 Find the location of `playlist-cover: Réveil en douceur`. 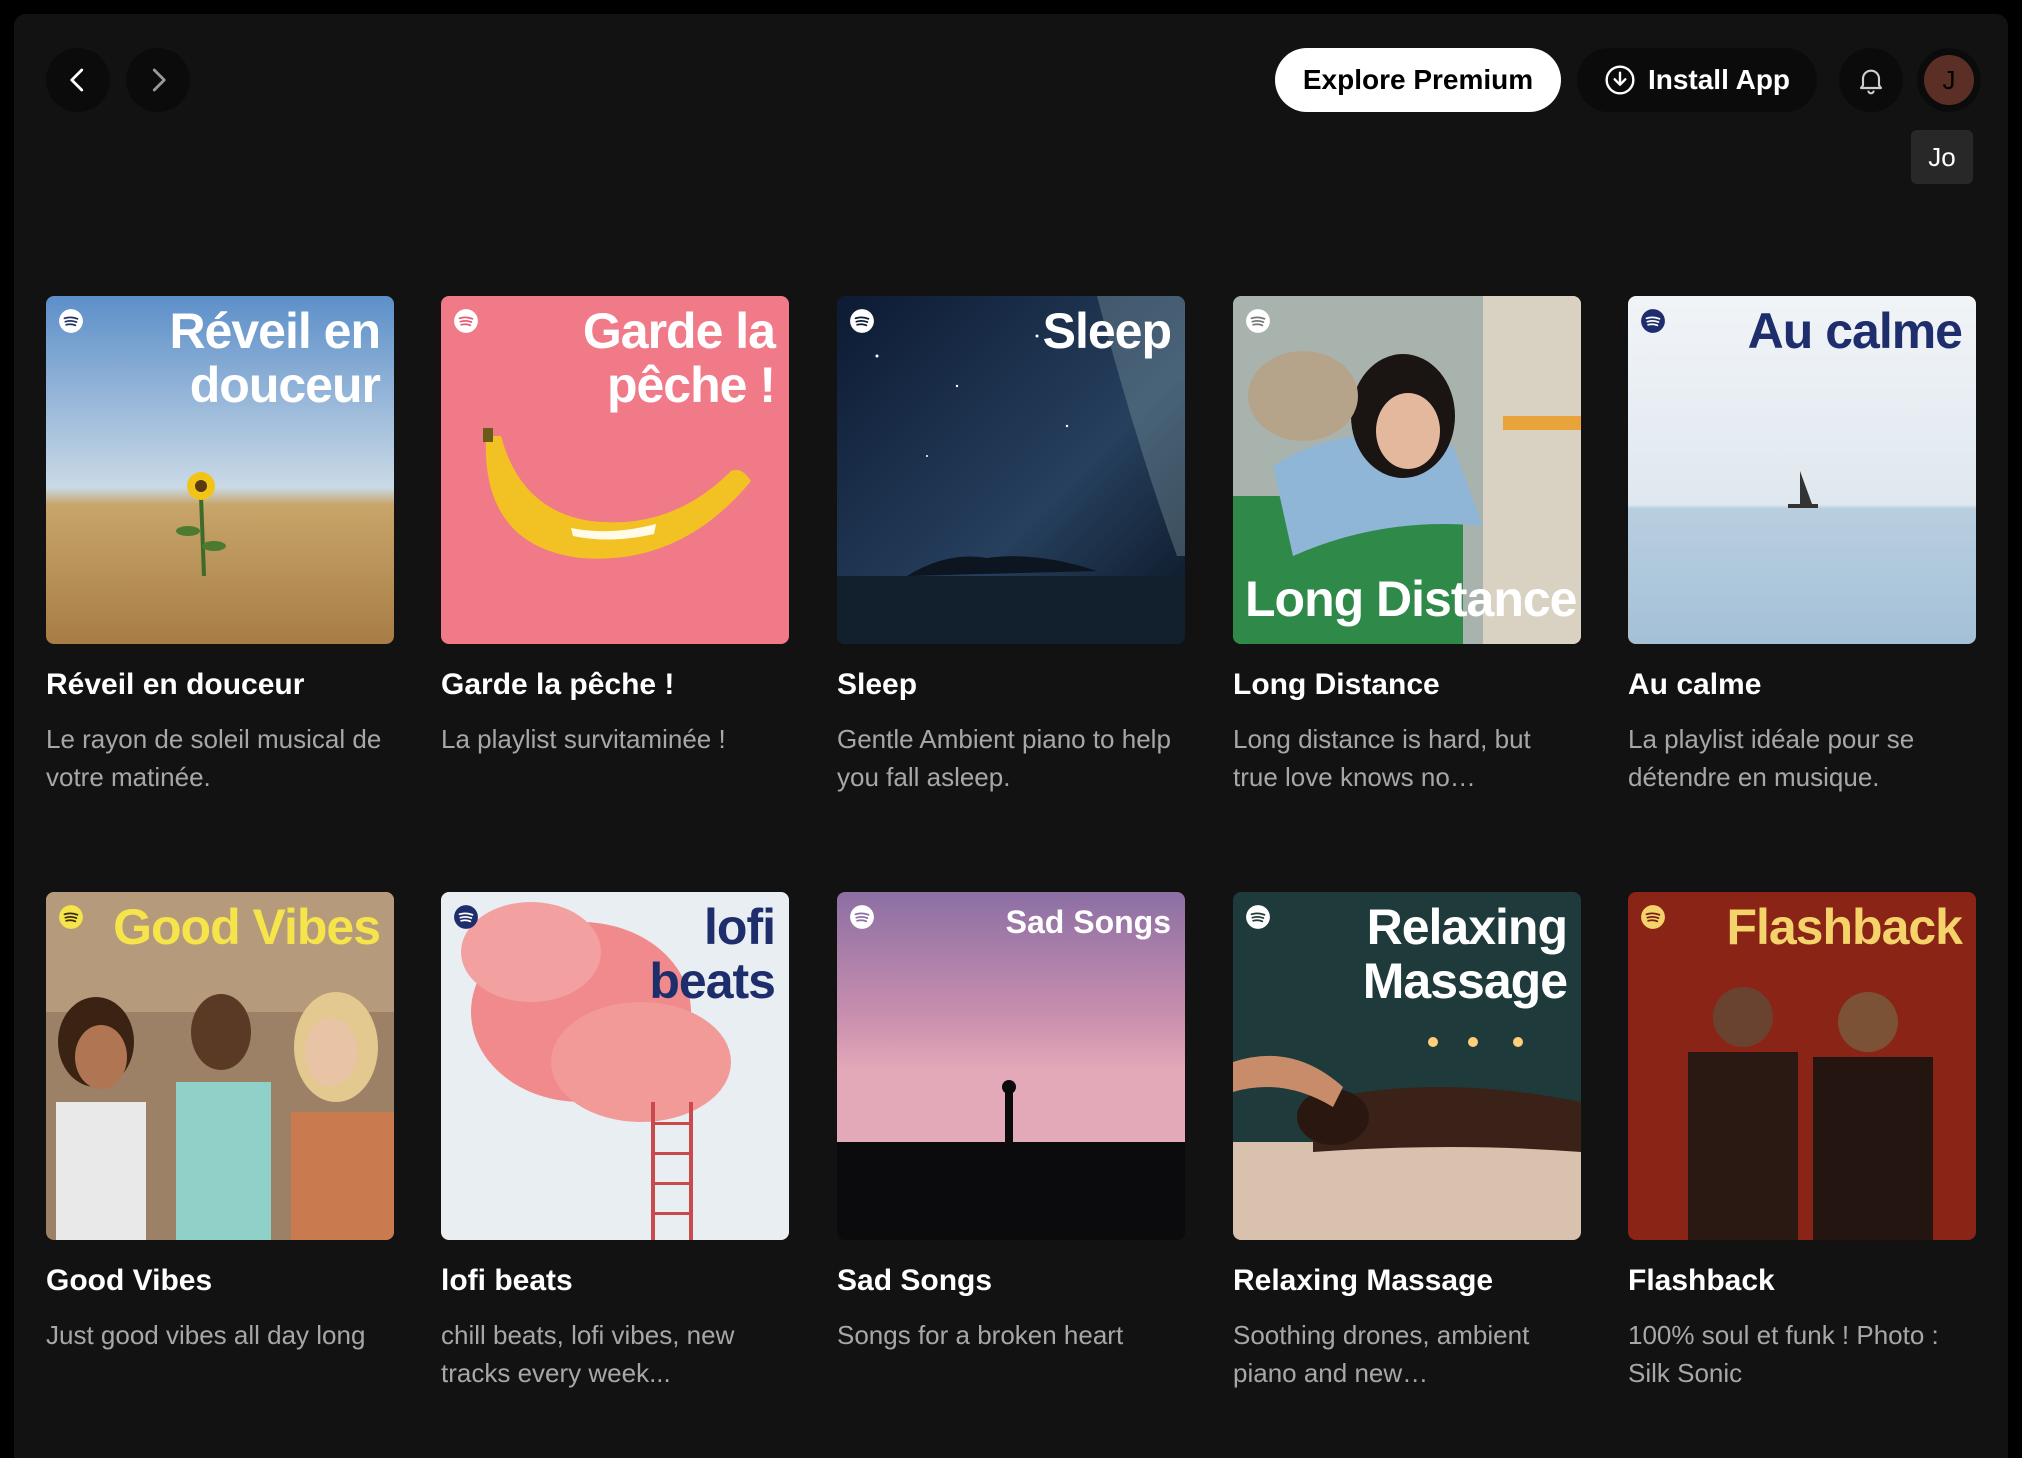

playlist-cover: Réveil en douceur is located at coordinates (220, 470).